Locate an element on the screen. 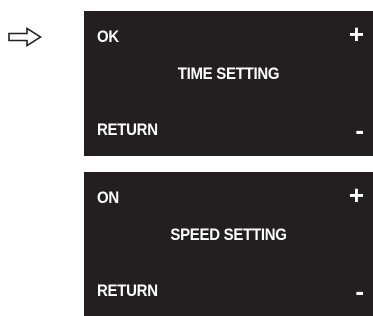 The image size is (373, 316). panel-title: SPEED SETTING is located at coordinates (228, 234).